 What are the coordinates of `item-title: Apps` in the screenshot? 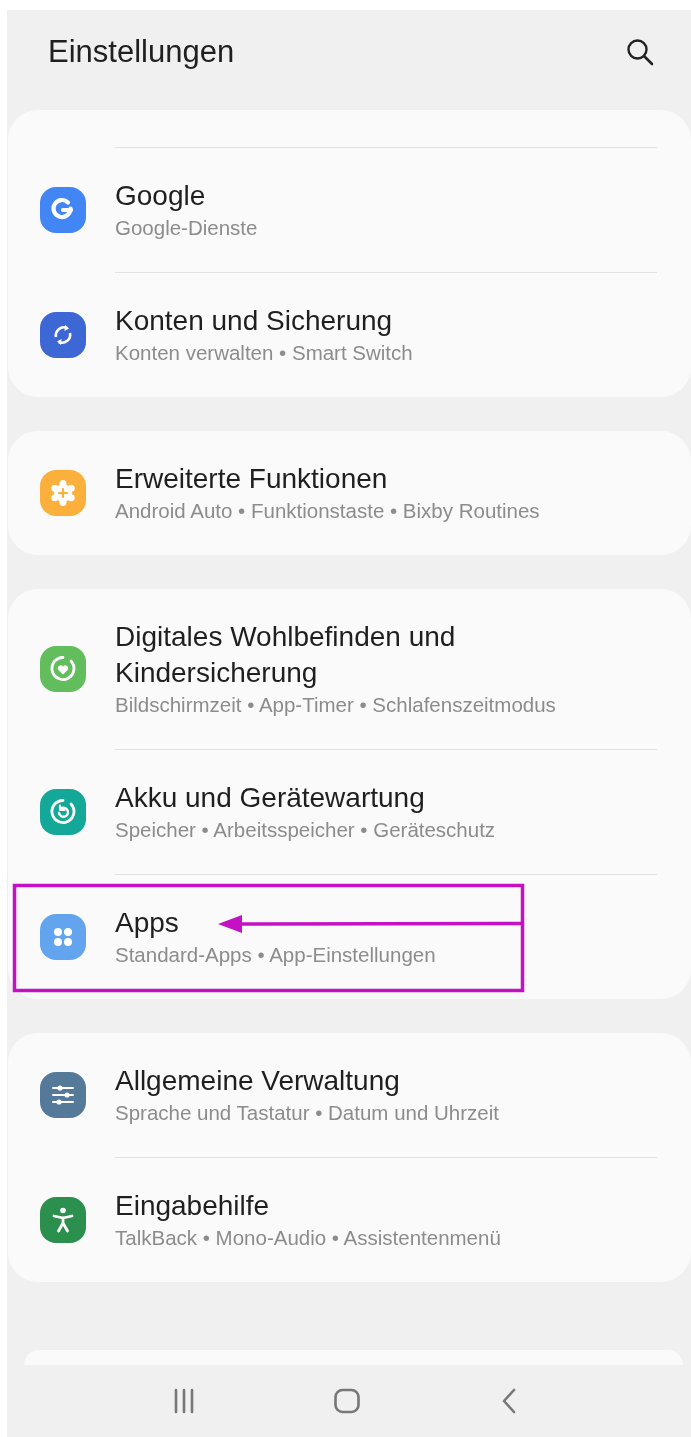 It's located at (147, 923).